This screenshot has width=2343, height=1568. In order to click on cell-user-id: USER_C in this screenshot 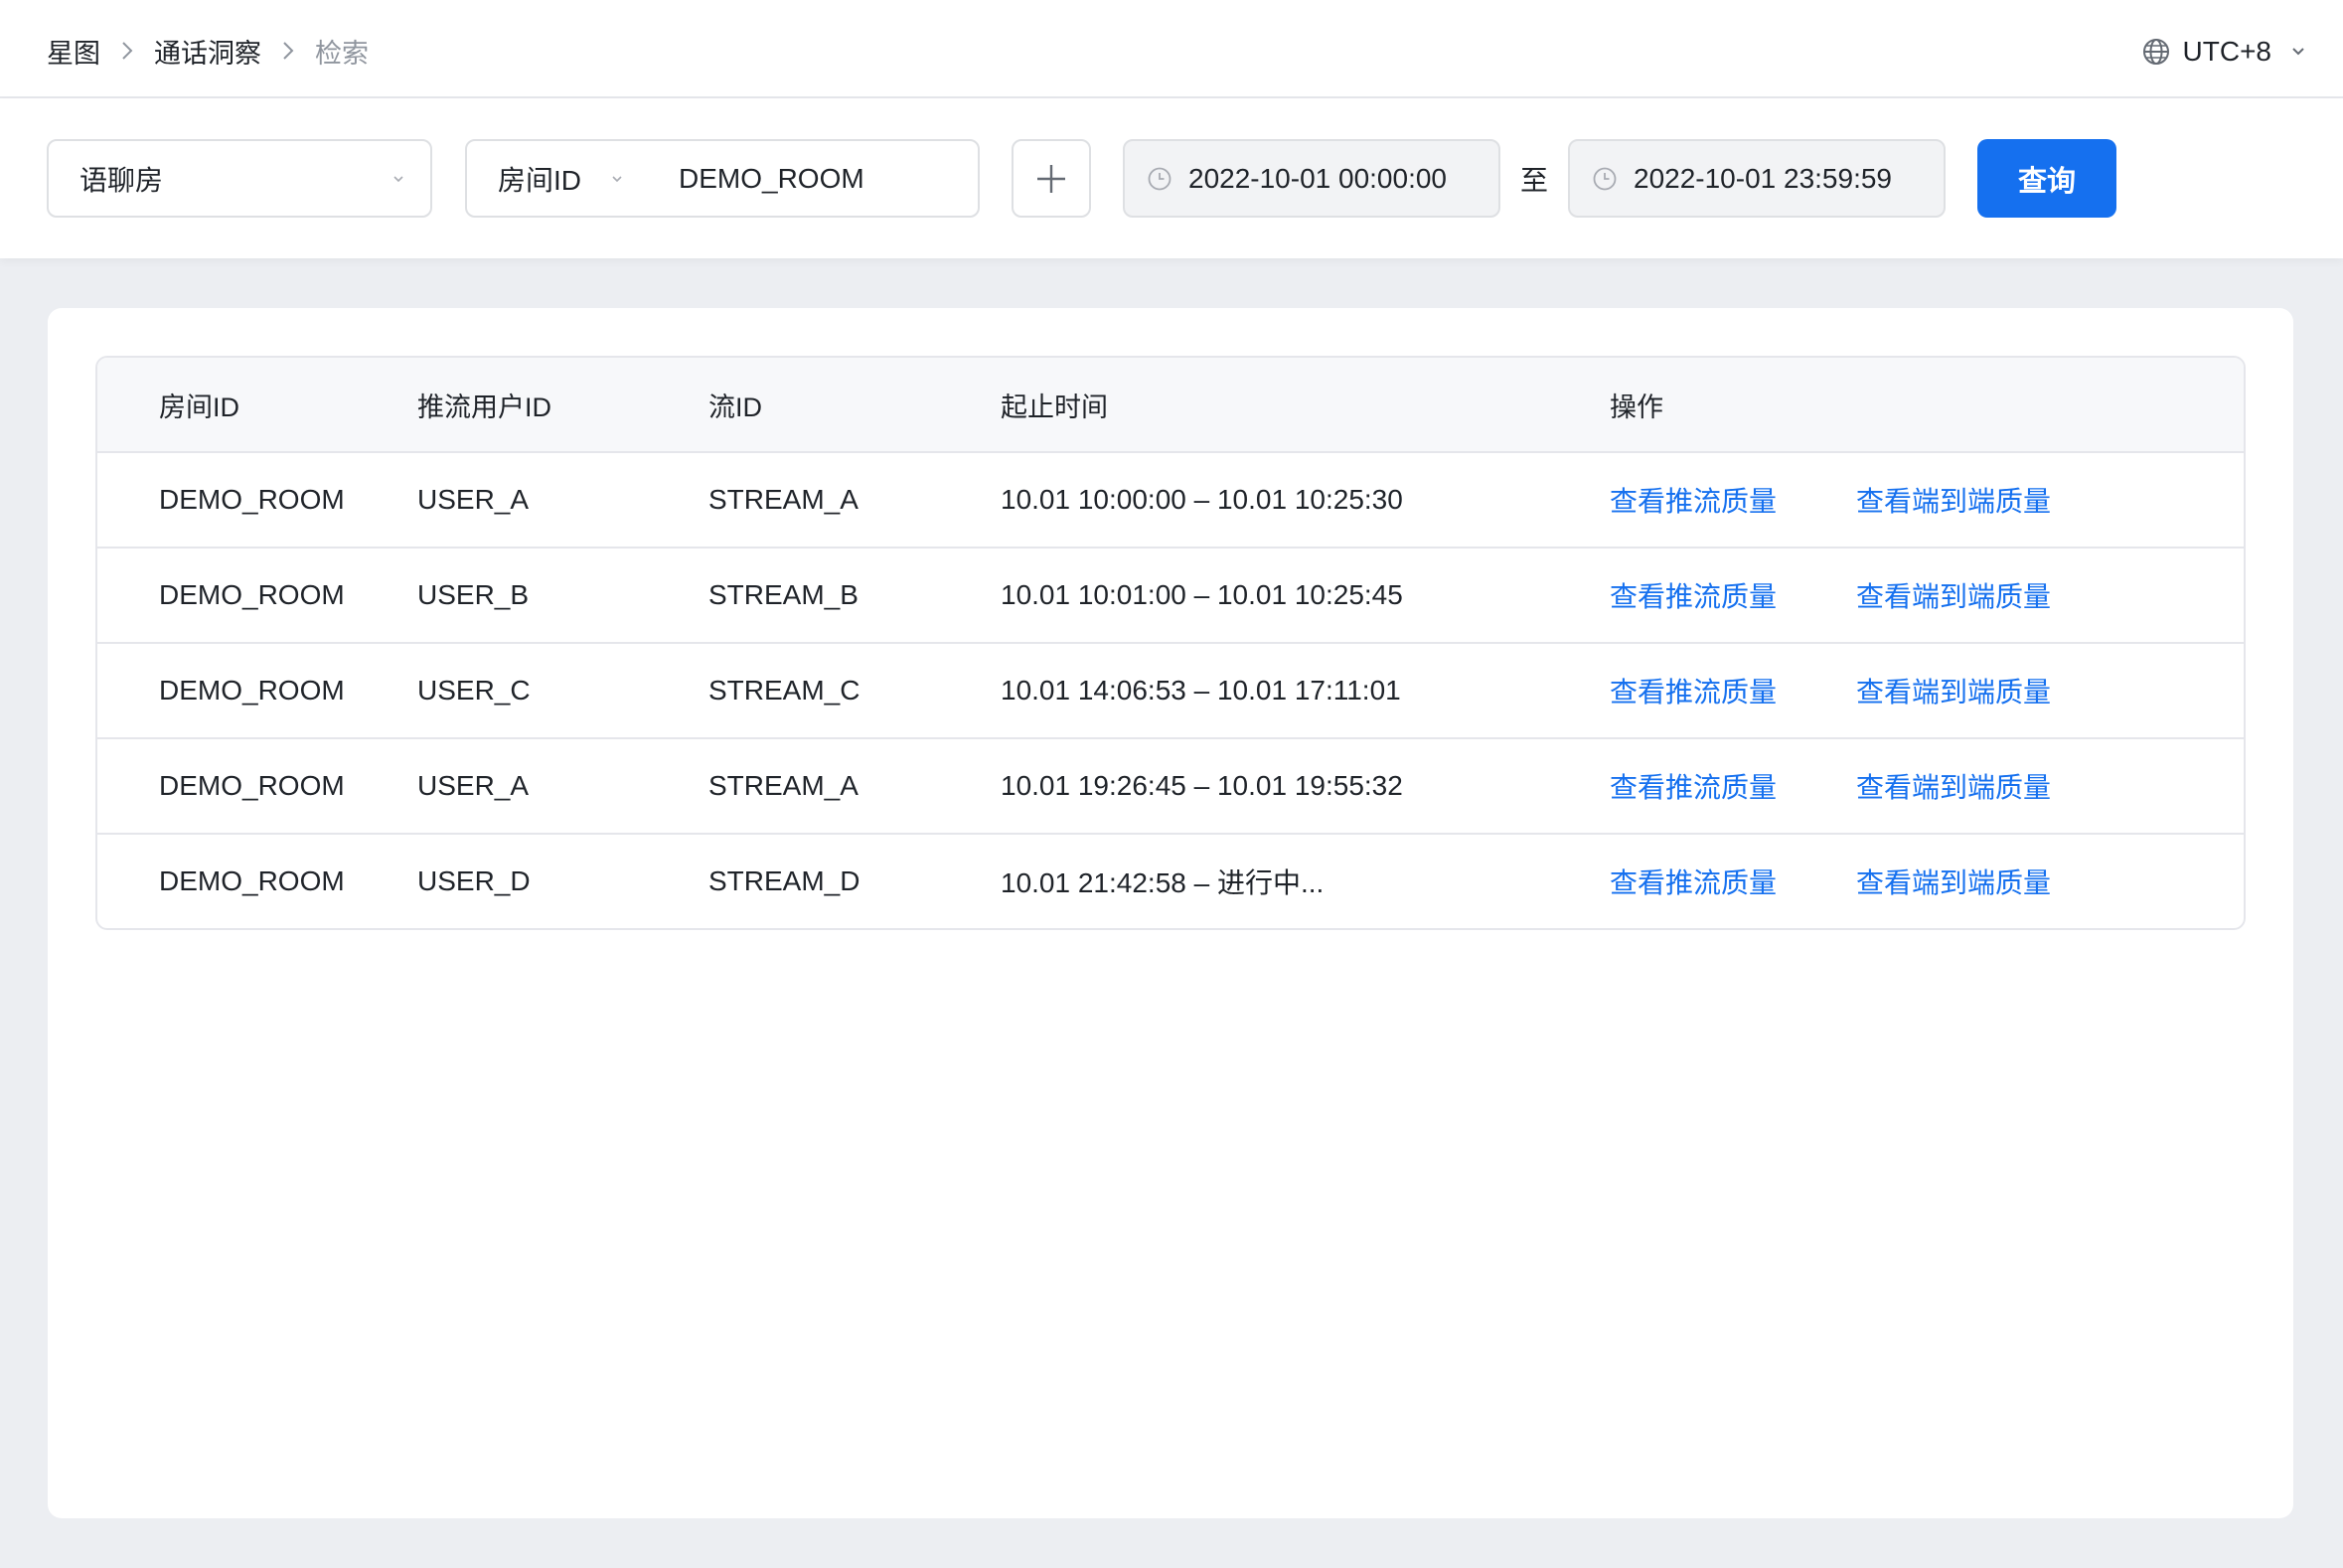, I will do `click(474, 691)`.